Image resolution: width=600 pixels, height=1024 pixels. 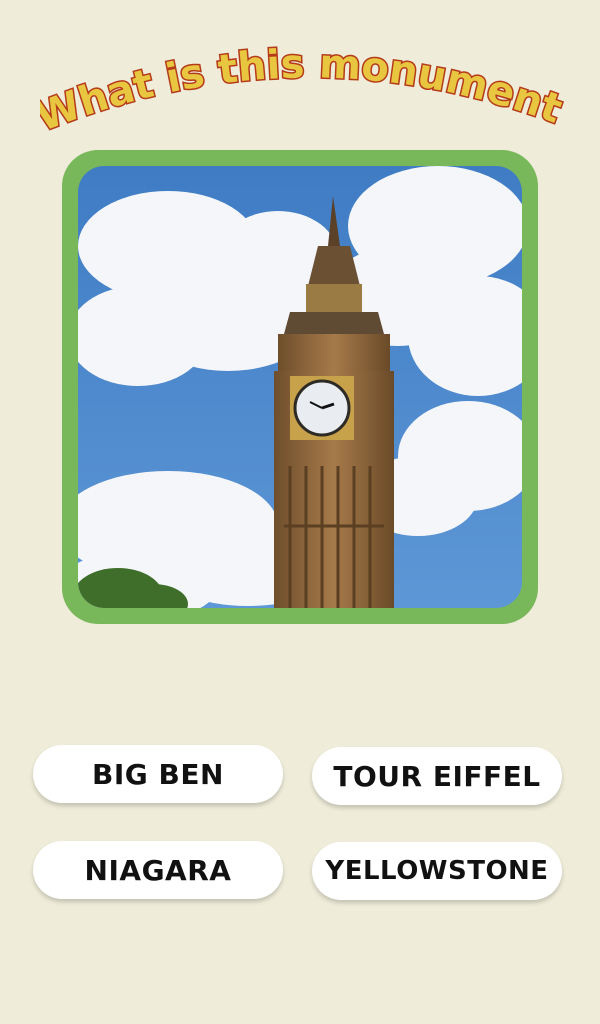 I want to click on question-title-svg: What is this monument?, so click(x=298, y=71).